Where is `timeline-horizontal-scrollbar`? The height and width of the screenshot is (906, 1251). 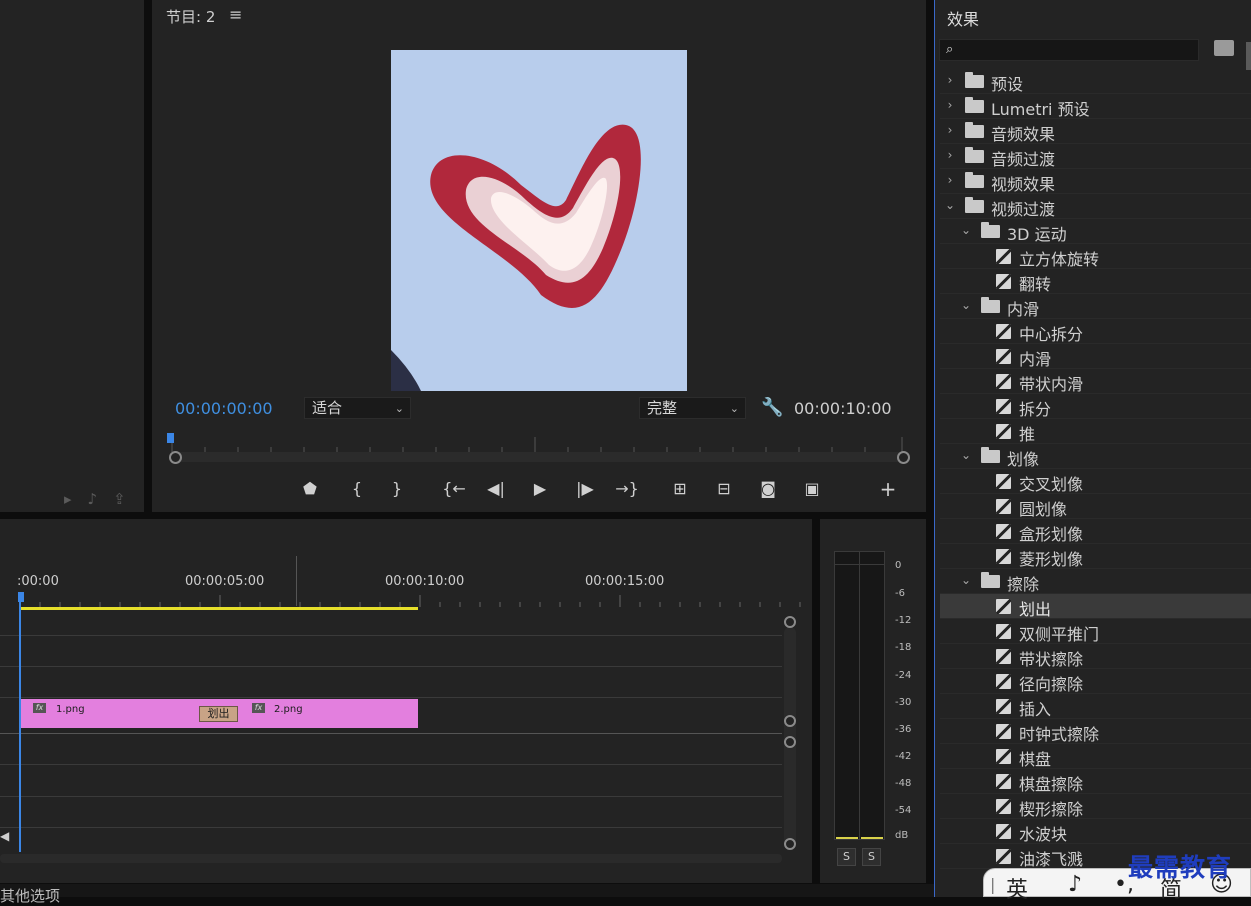 timeline-horizontal-scrollbar is located at coordinates (391, 858).